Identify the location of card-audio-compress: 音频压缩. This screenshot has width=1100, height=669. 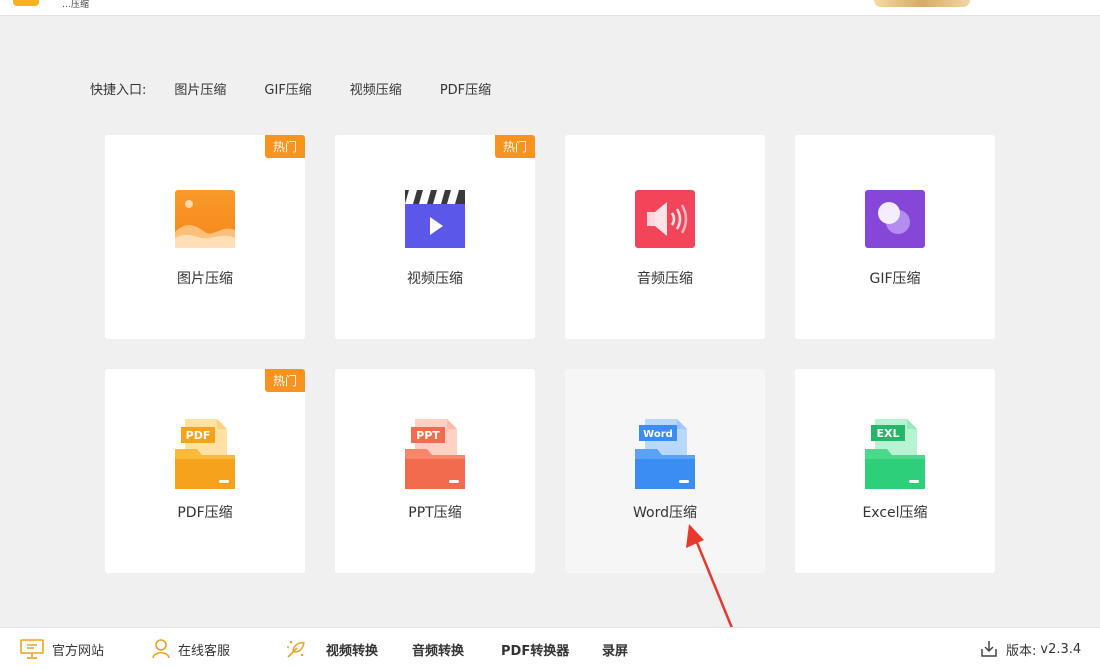
(665, 237).